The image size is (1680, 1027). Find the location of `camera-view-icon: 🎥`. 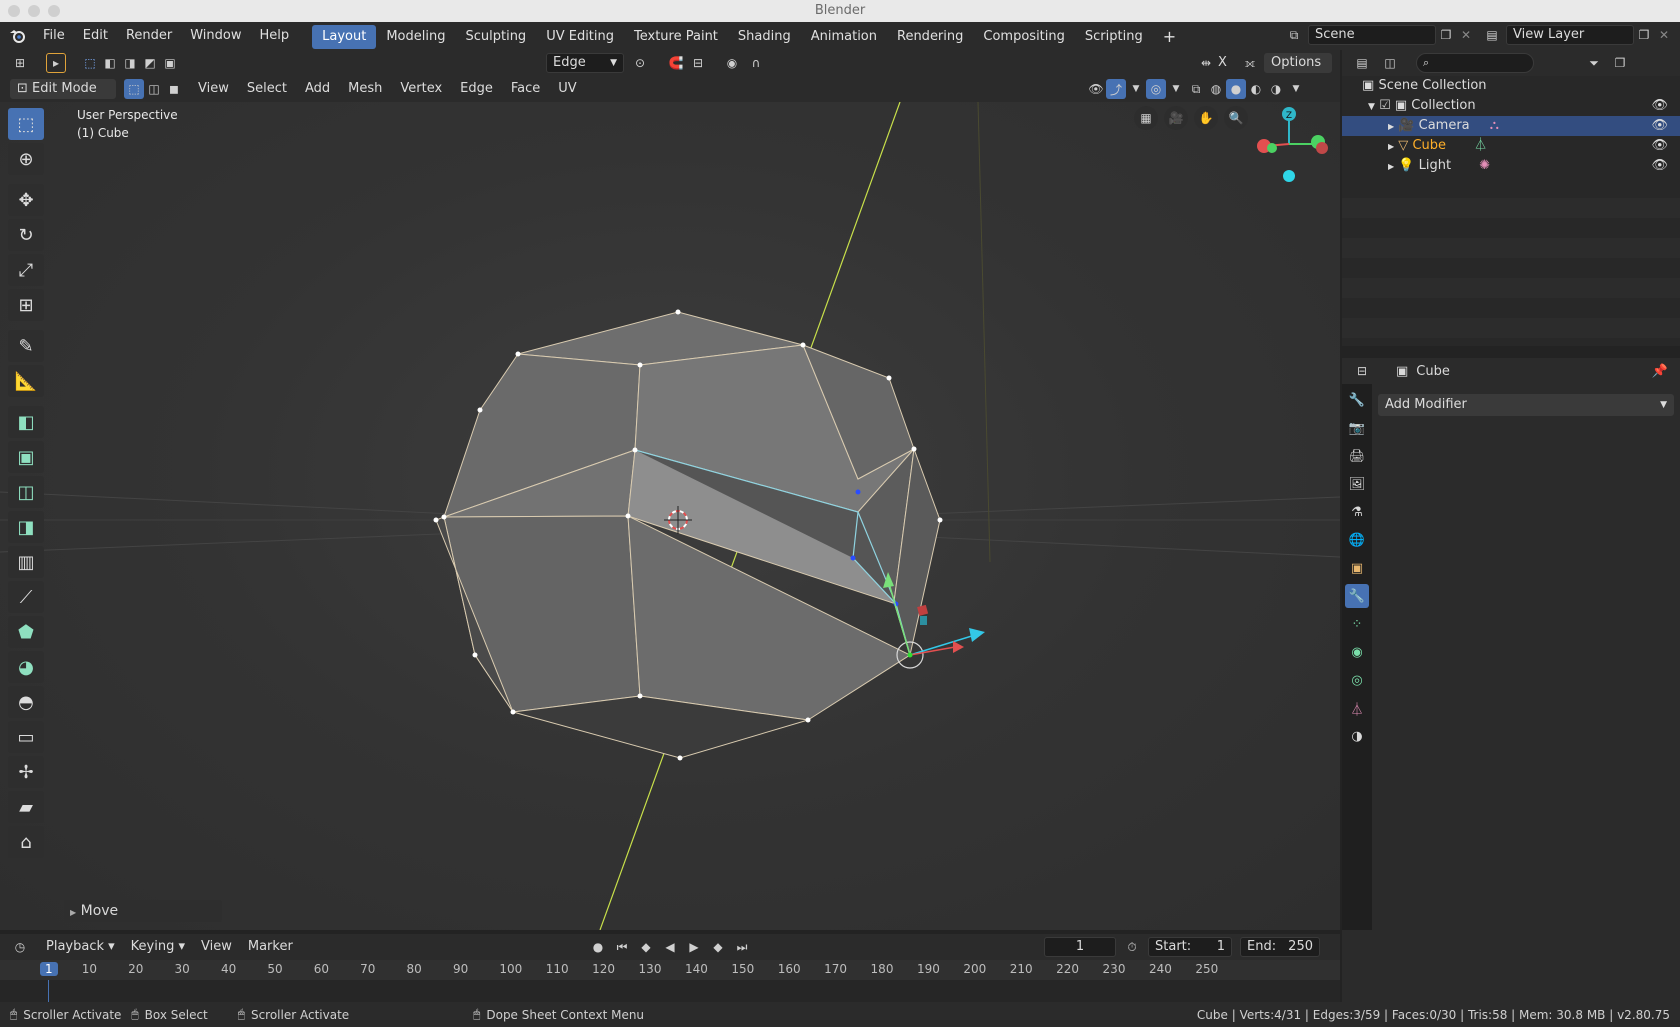

camera-view-icon: 🎥 is located at coordinates (1176, 118).